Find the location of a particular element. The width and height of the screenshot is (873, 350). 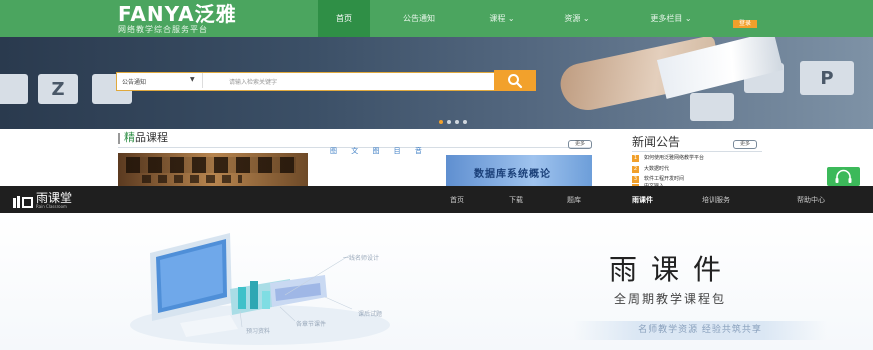

fanya-nav-resources: 资源 ⌄ is located at coordinates (577, 18).